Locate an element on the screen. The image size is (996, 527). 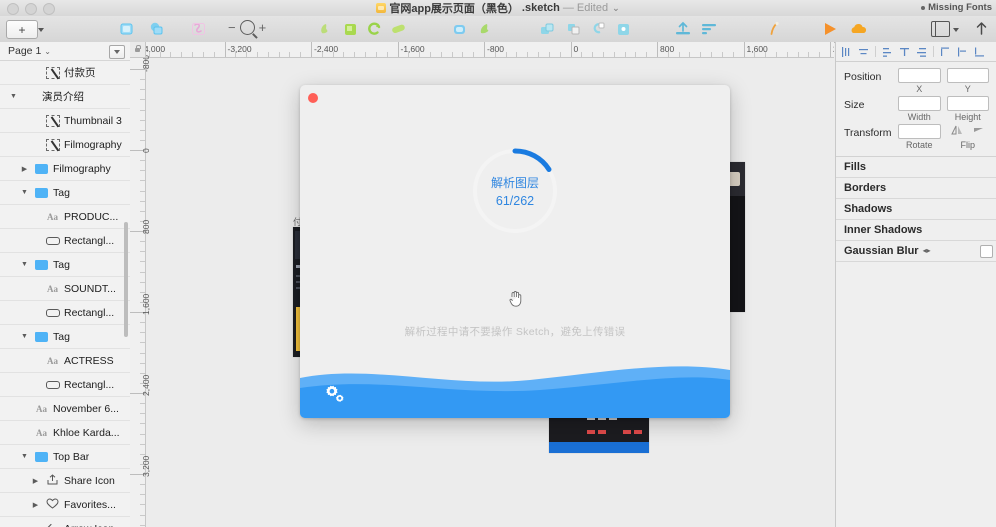
stepper-icon: ◂▸ is located at coordinates (927, 251).